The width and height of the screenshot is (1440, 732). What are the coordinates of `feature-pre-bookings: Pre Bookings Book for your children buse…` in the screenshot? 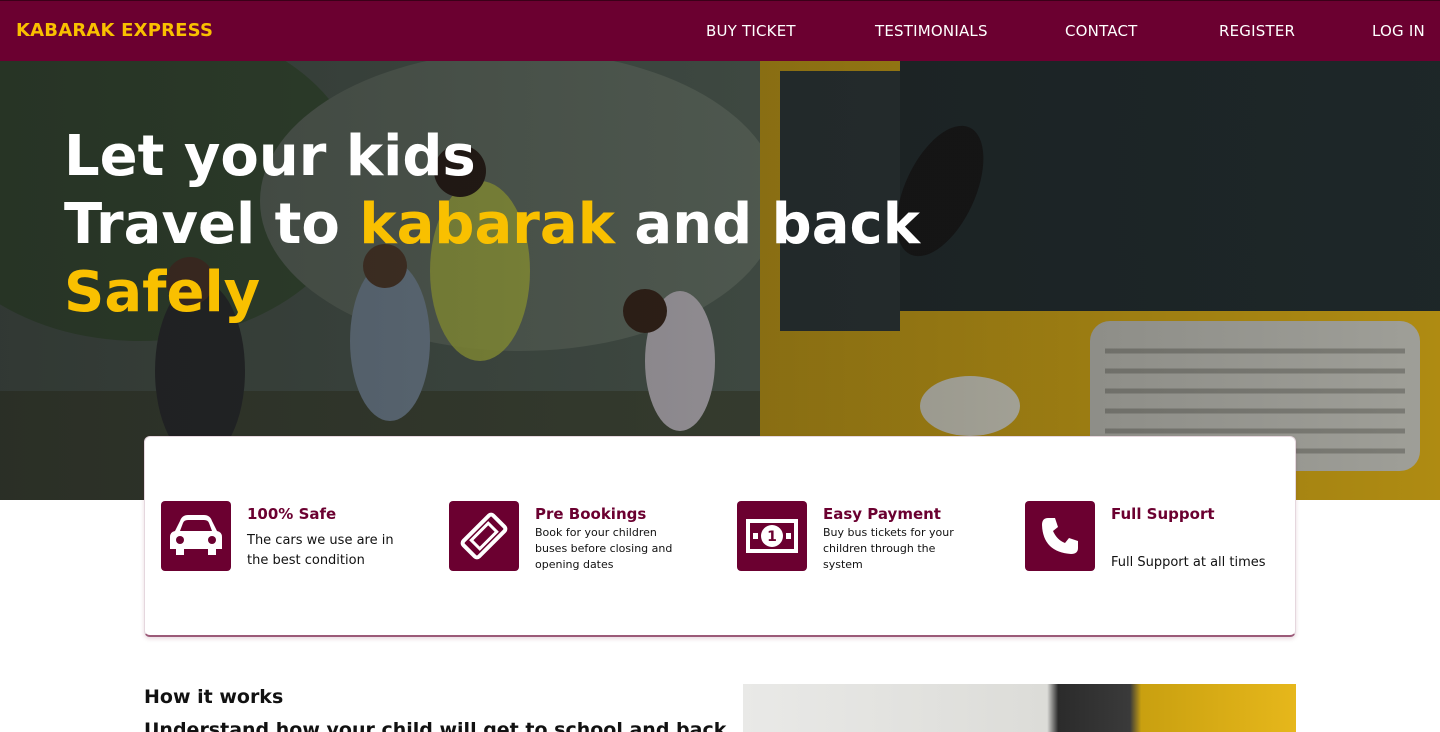 It's located at (584, 541).